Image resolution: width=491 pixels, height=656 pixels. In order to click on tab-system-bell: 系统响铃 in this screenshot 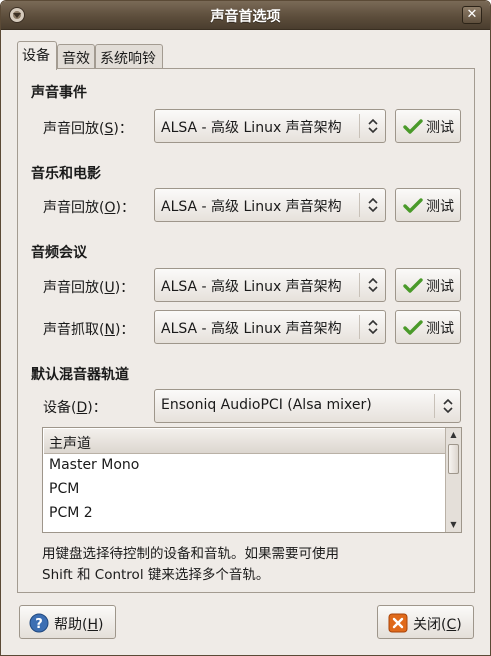, I will do `click(129, 56)`.